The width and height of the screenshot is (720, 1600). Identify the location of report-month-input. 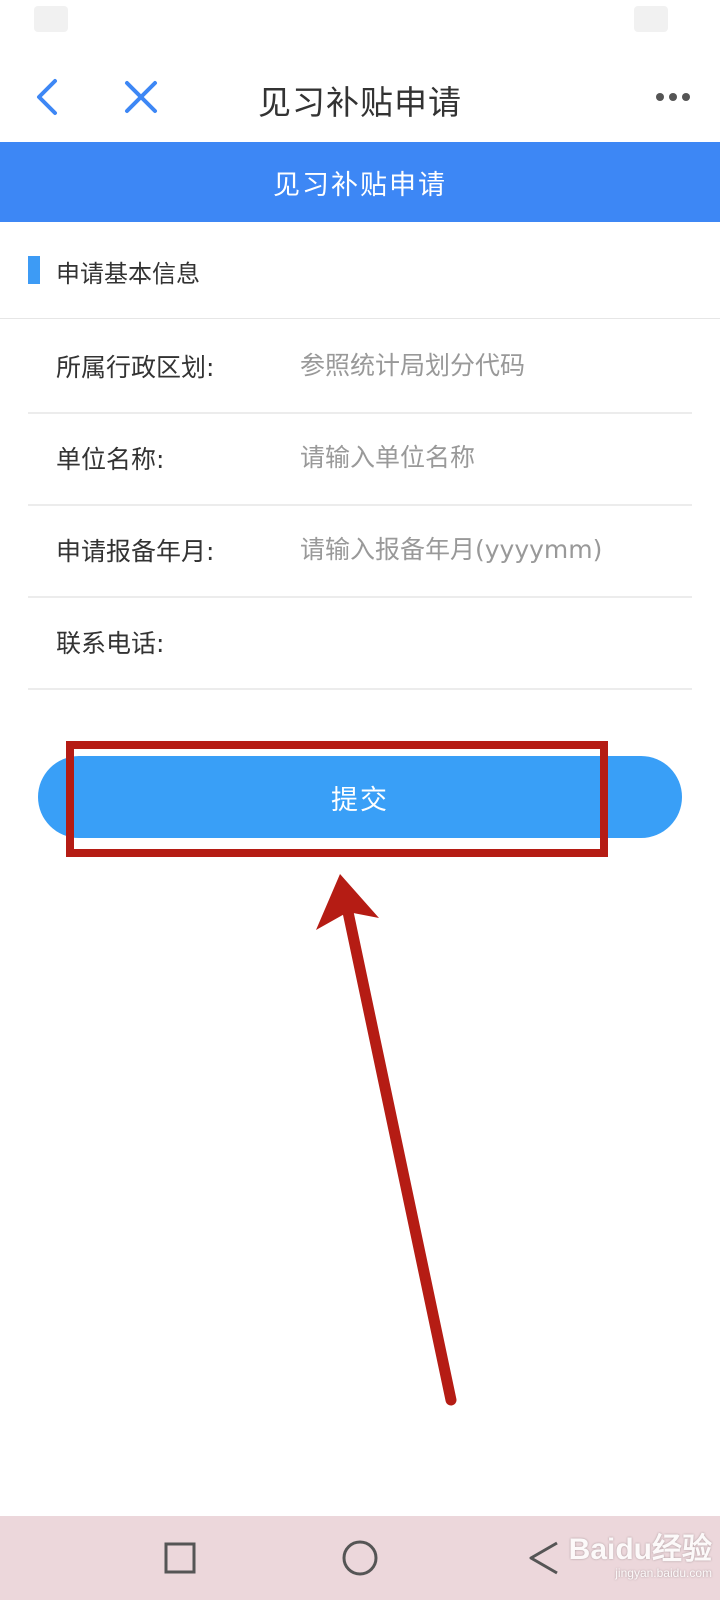
(465, 549).